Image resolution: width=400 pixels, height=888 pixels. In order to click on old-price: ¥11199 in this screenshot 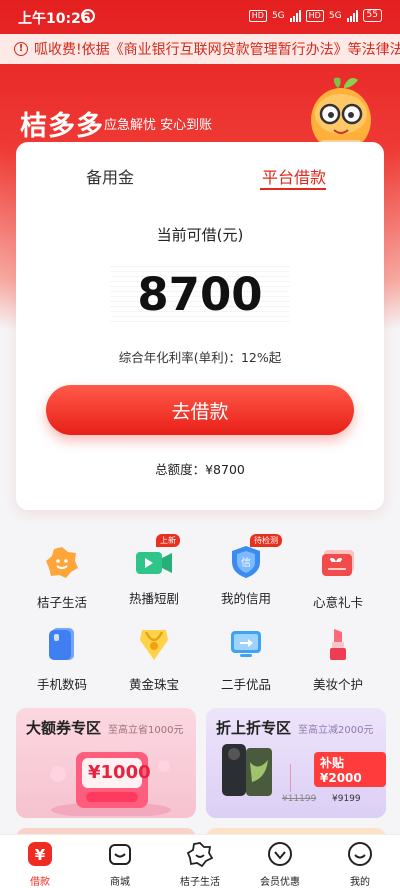, I will do `click(299, 799)`.